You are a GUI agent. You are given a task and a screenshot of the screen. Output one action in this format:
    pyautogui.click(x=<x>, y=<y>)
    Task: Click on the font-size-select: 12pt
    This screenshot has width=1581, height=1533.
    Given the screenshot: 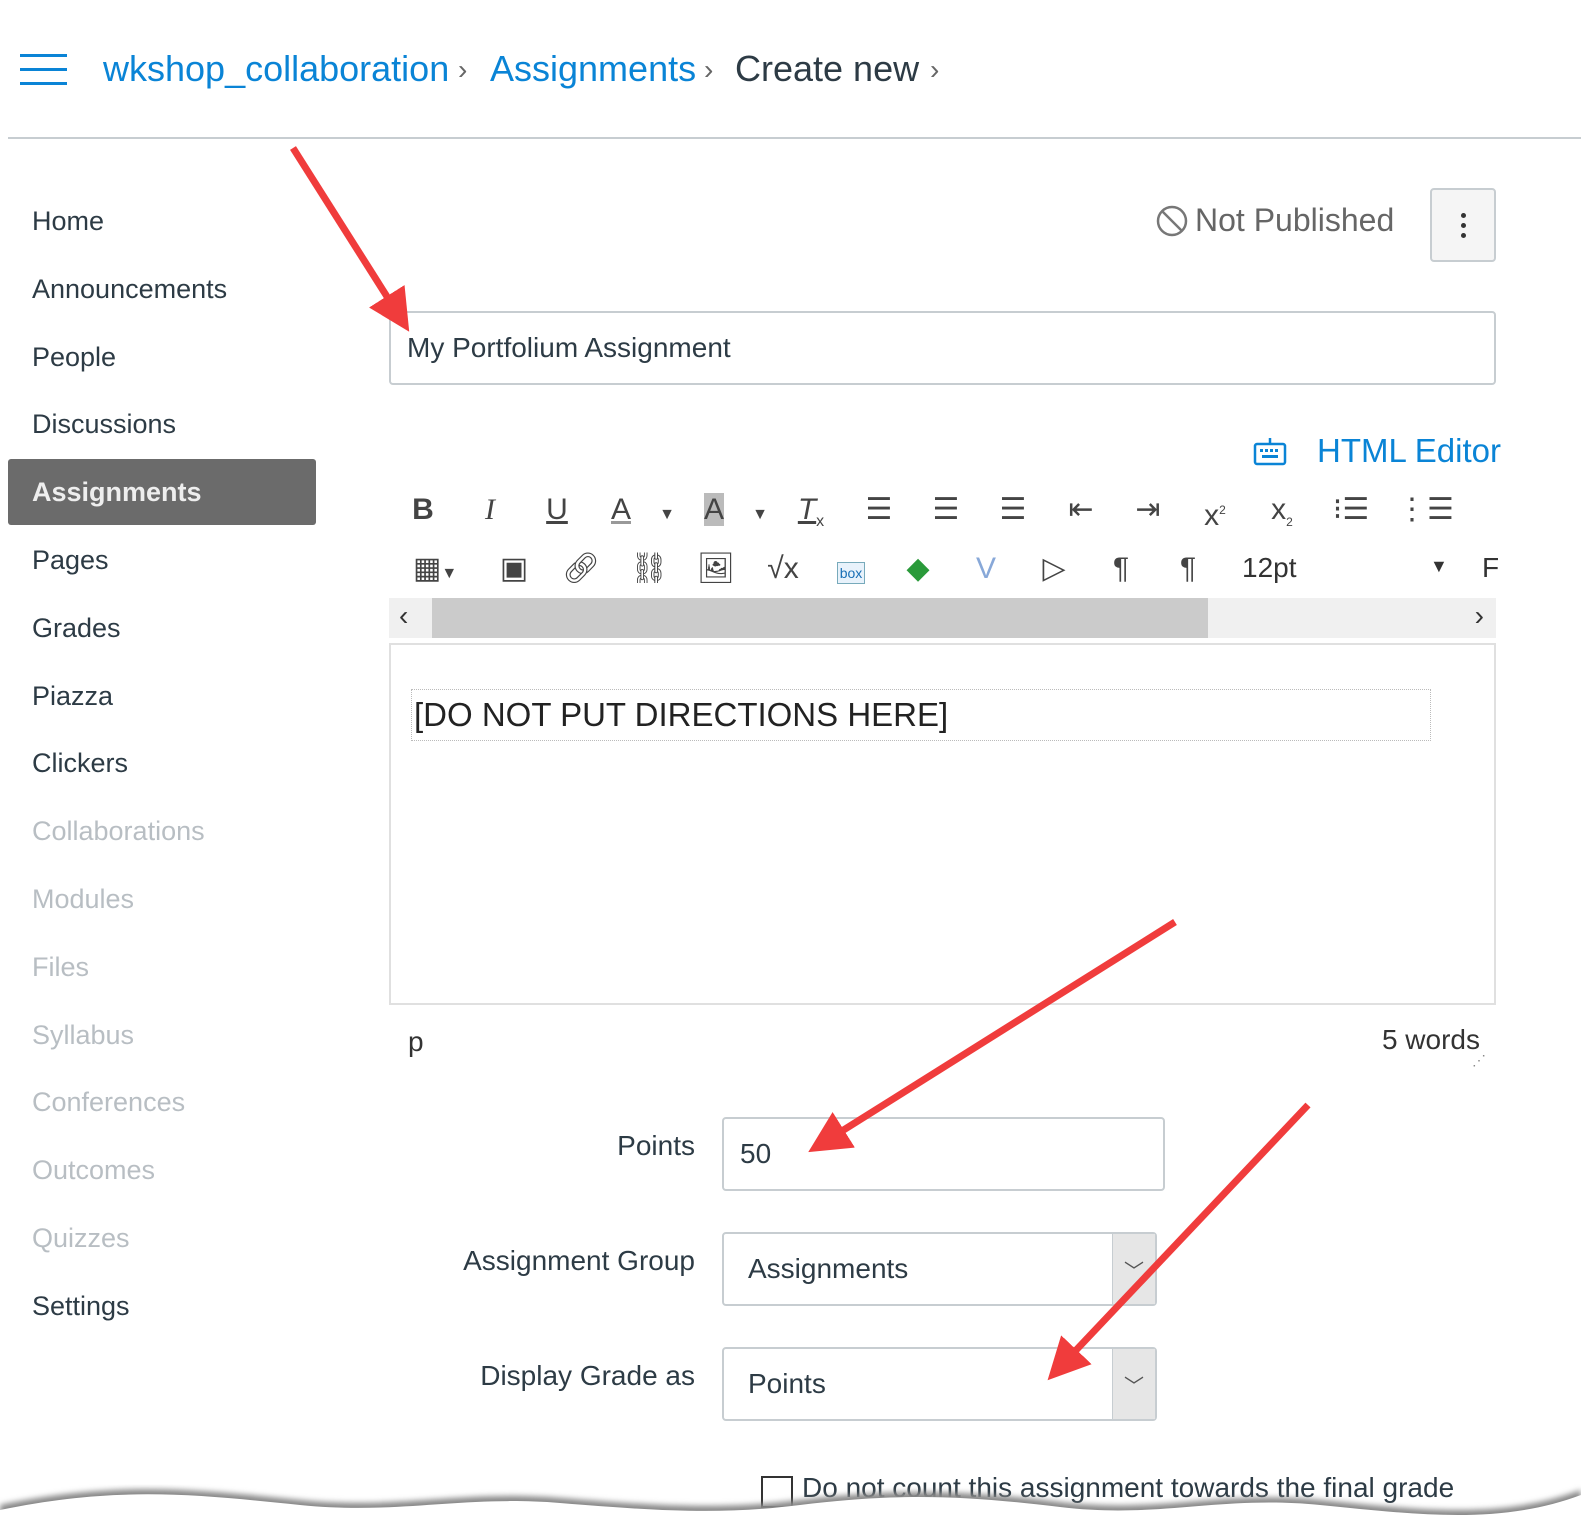 What is the action you would take?
    pyautogui.click(x=1269, y=568)
    